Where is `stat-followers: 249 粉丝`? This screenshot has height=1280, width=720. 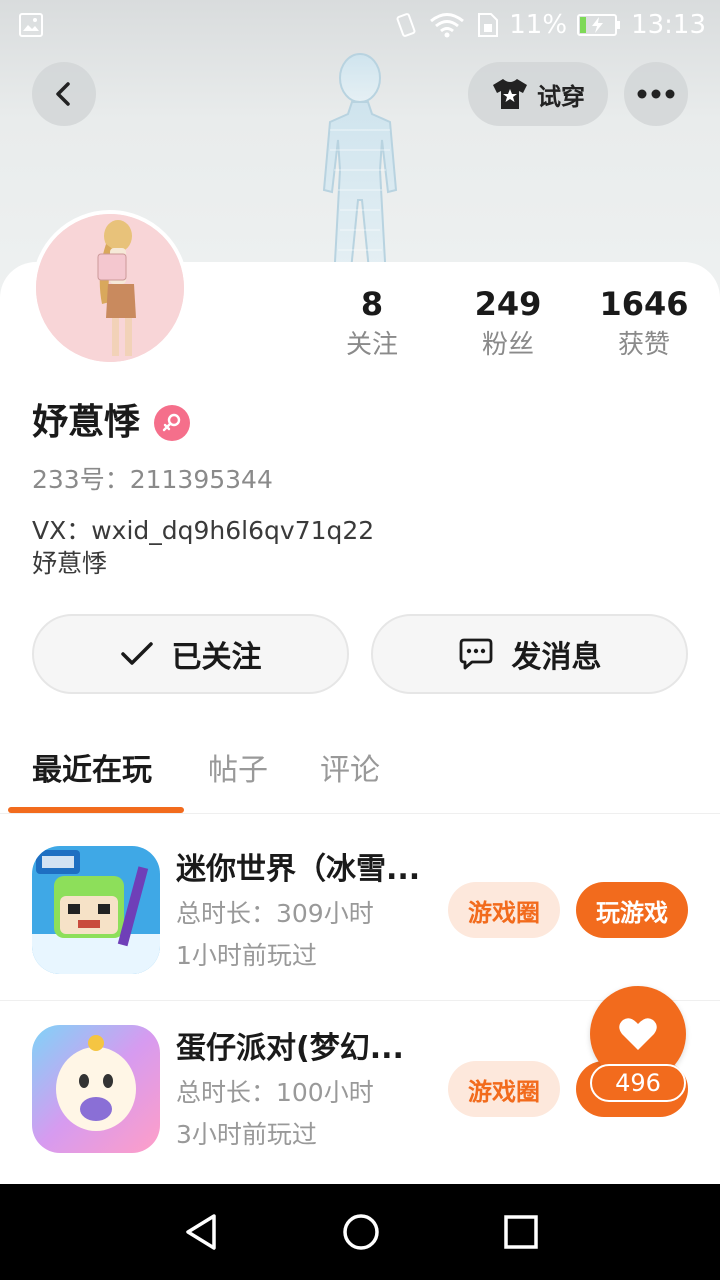
stat-followers: 249 粉丝 is located at coordinates (508, 323).